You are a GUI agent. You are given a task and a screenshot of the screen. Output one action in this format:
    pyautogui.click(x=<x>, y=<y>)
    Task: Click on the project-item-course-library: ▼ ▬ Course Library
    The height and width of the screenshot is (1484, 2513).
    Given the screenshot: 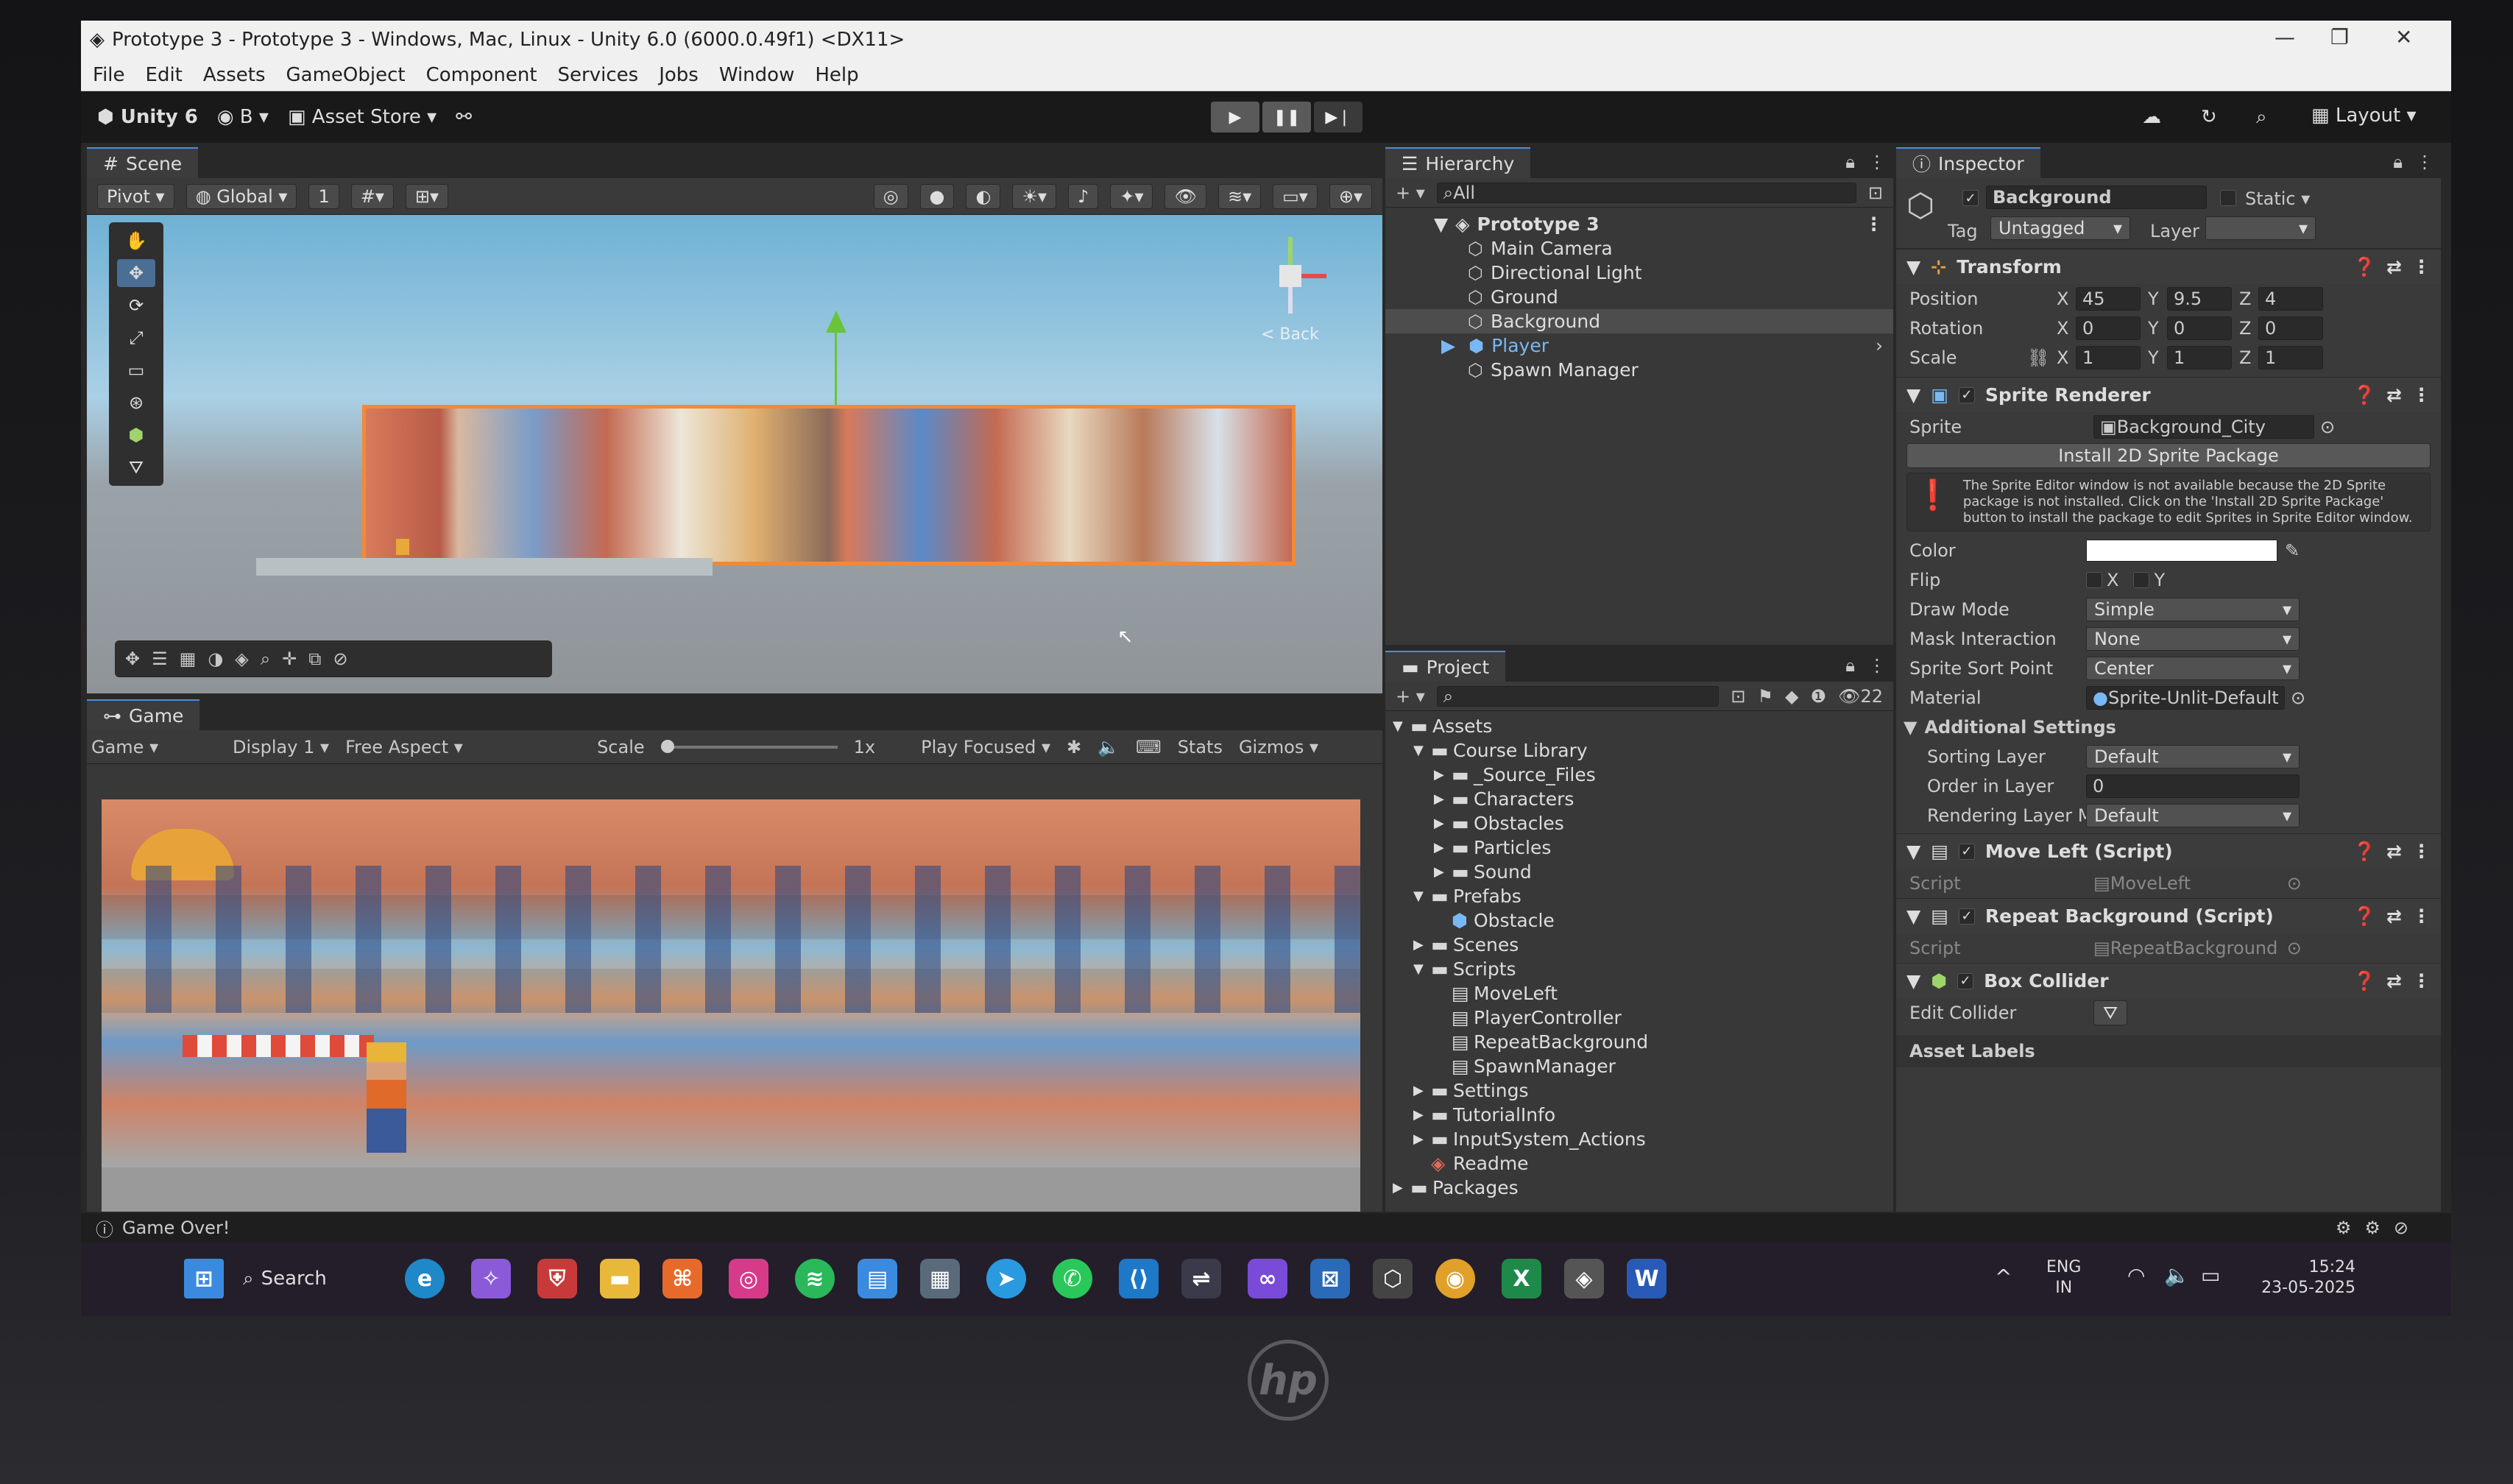 What is the action you would take?
    pyautogui.click(x=1639, y=750)
    